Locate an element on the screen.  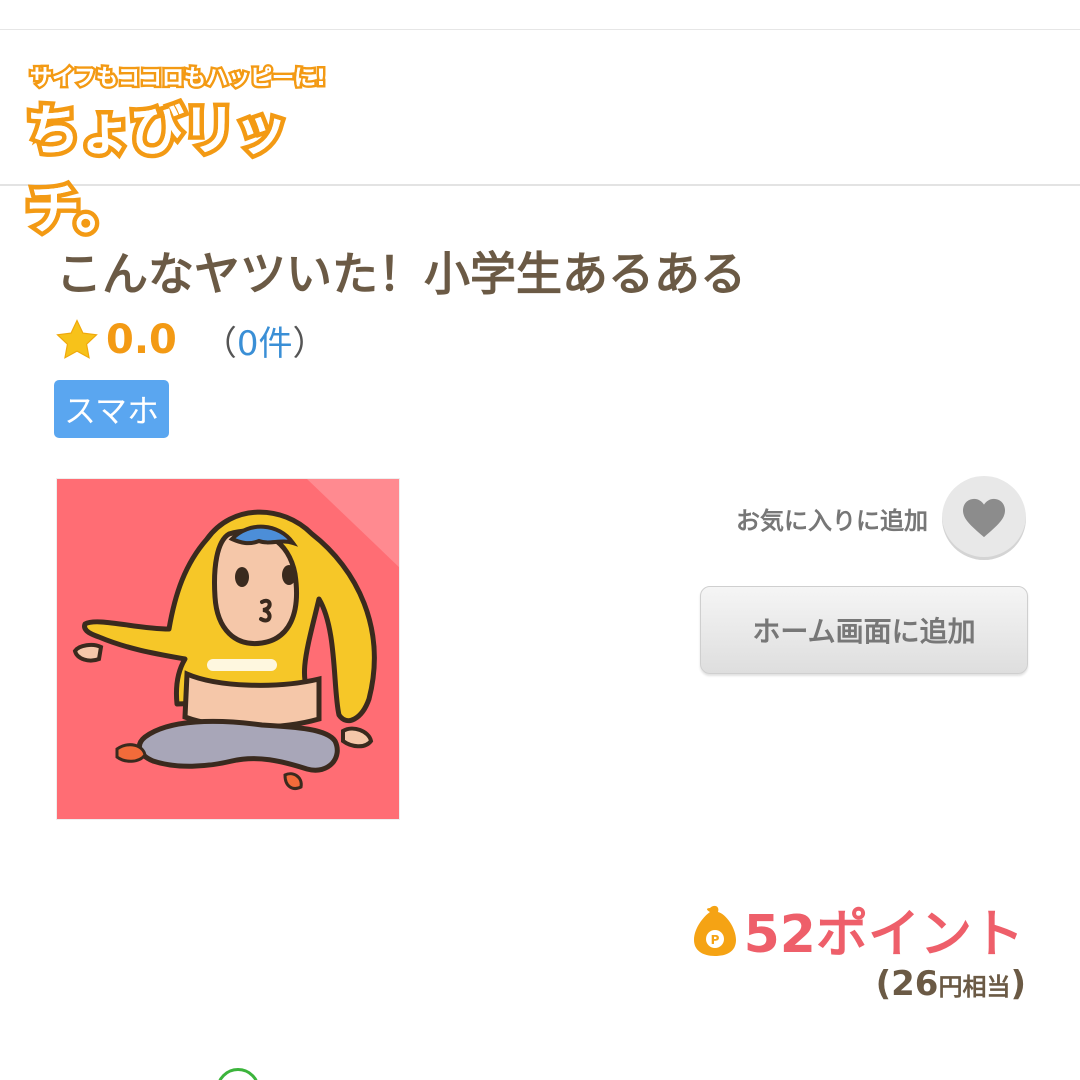
app-icon-image is located at coordinates (228, 649).